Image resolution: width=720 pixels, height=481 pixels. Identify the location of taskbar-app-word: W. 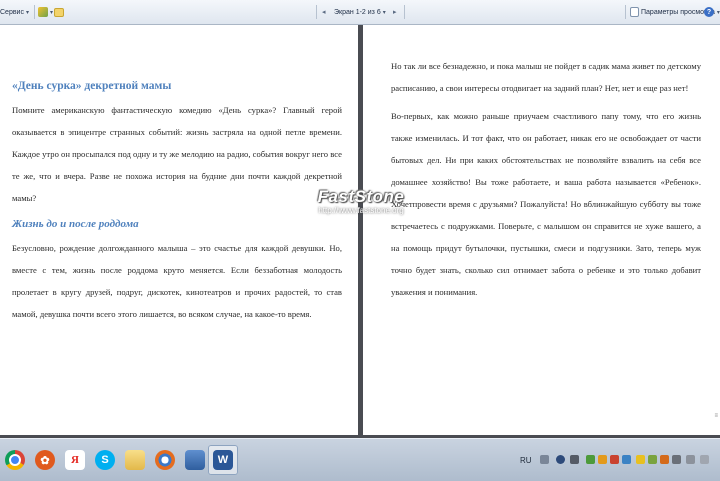
(223, 460).